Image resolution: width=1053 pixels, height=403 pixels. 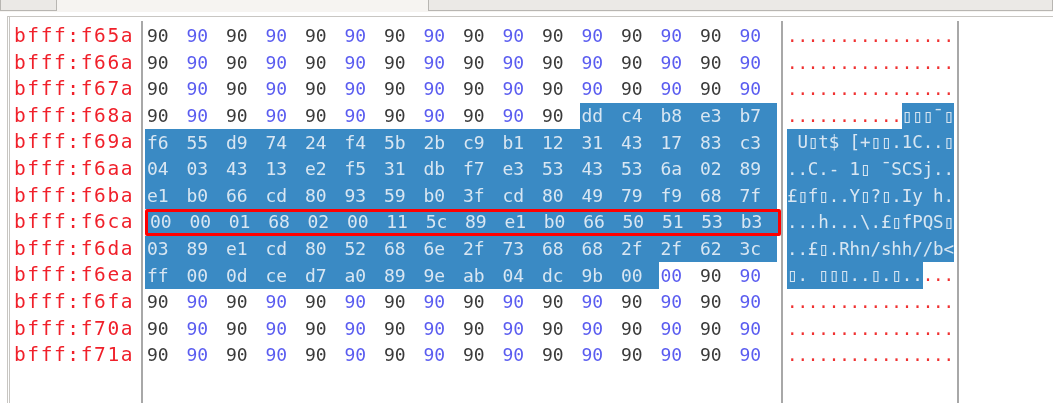 I want to click on hex-byte: 02, so click(x=325, y=222).